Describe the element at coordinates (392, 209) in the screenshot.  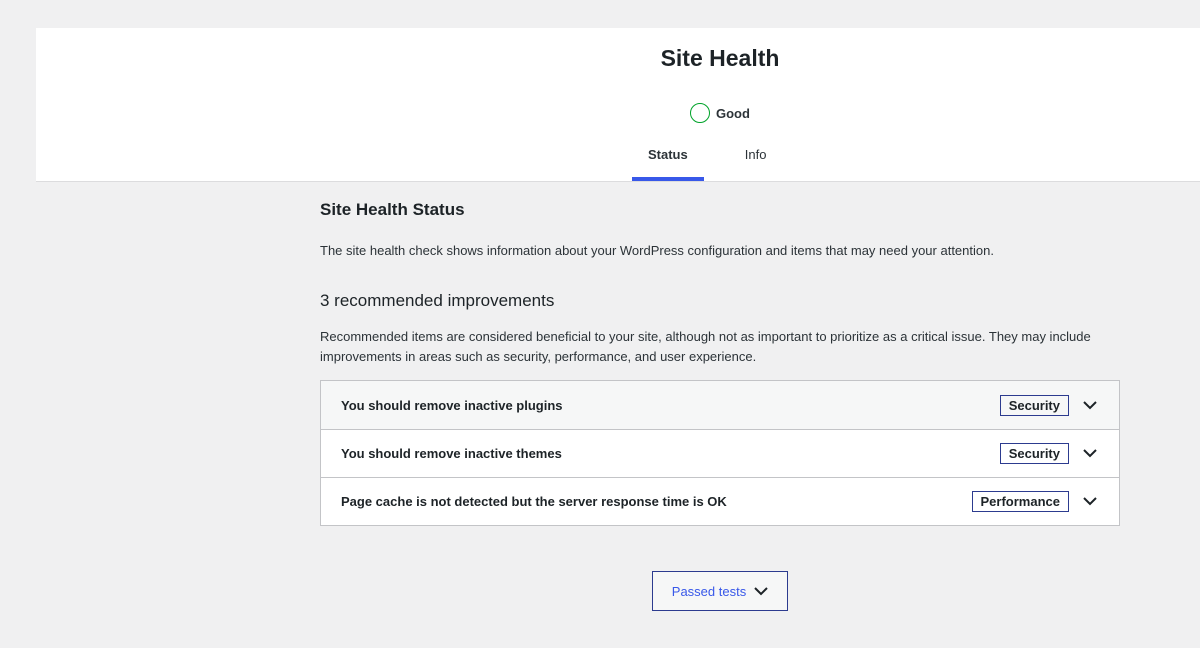
I see `section-title: Site Health Status` at that location.